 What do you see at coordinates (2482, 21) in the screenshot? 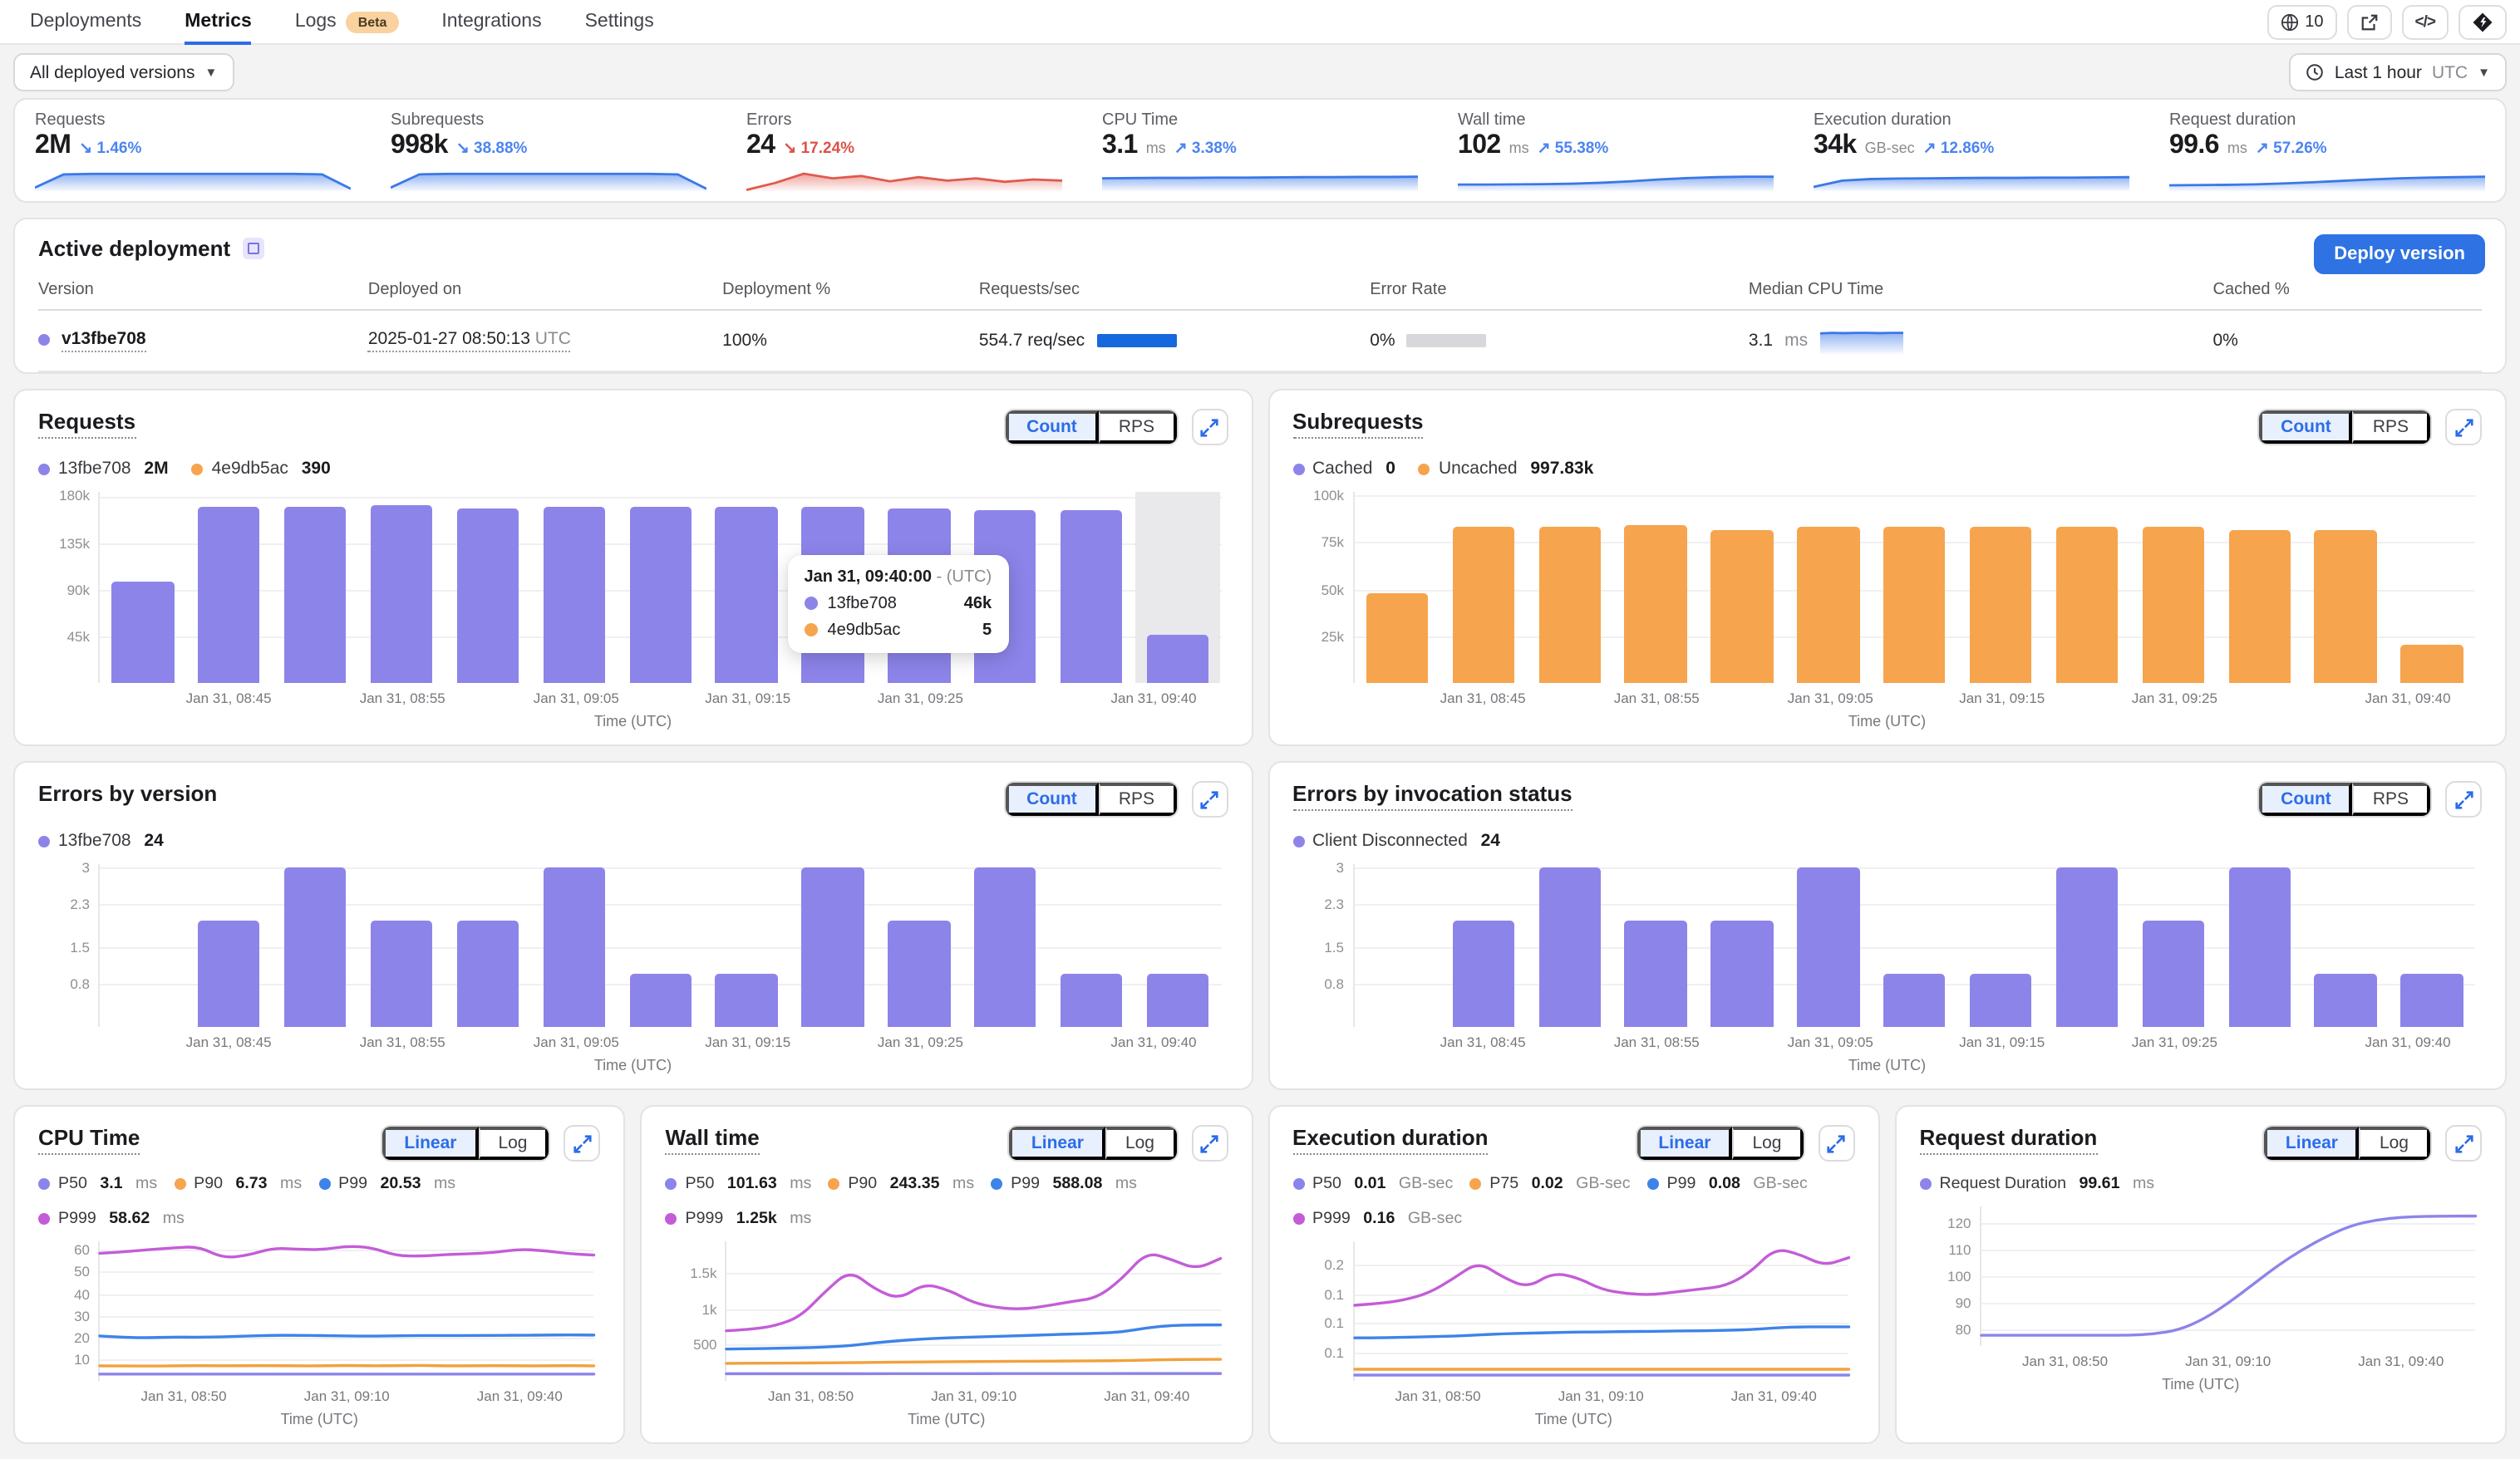
I see `workers-logo-button` at bounding box center [2482, 21].